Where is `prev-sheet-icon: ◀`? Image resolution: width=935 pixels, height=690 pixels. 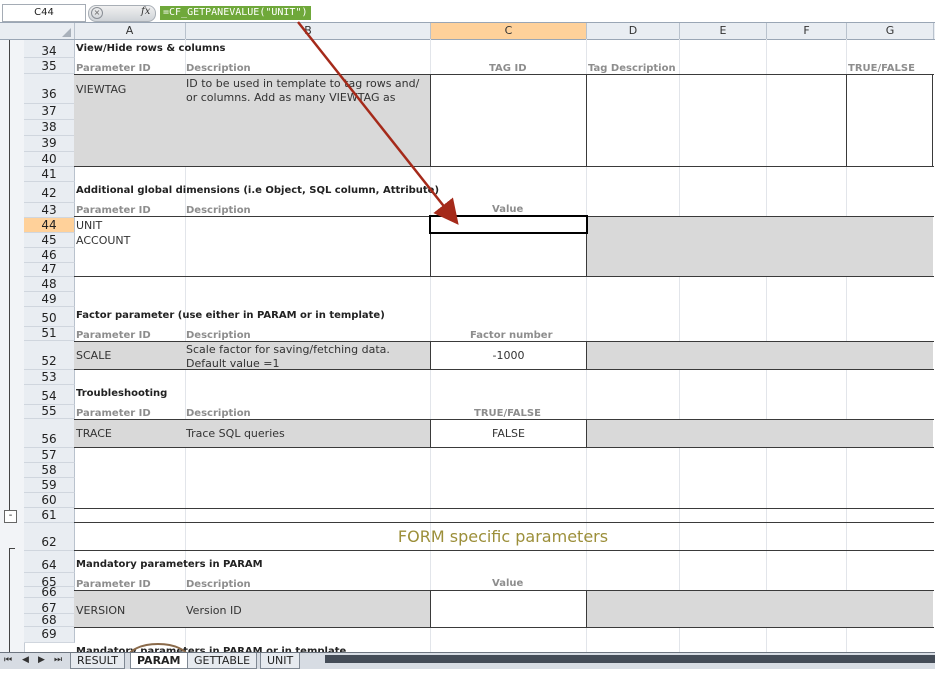
prev-sheet-icon: ◀ is located at coordinates (25, 660).